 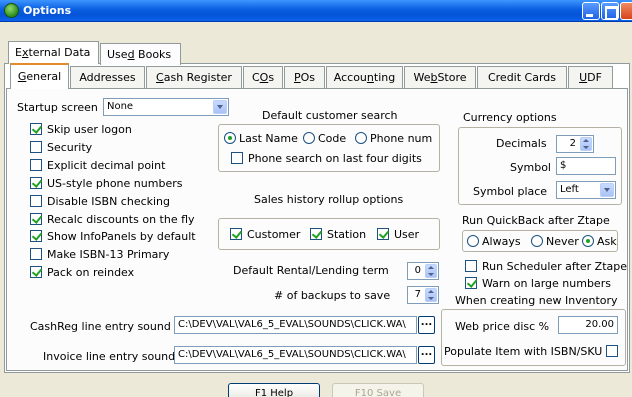 What do you see at coordinates (591, 11) in the screenshot?
I see `minimize-icon` at bounding box center [591, 11].